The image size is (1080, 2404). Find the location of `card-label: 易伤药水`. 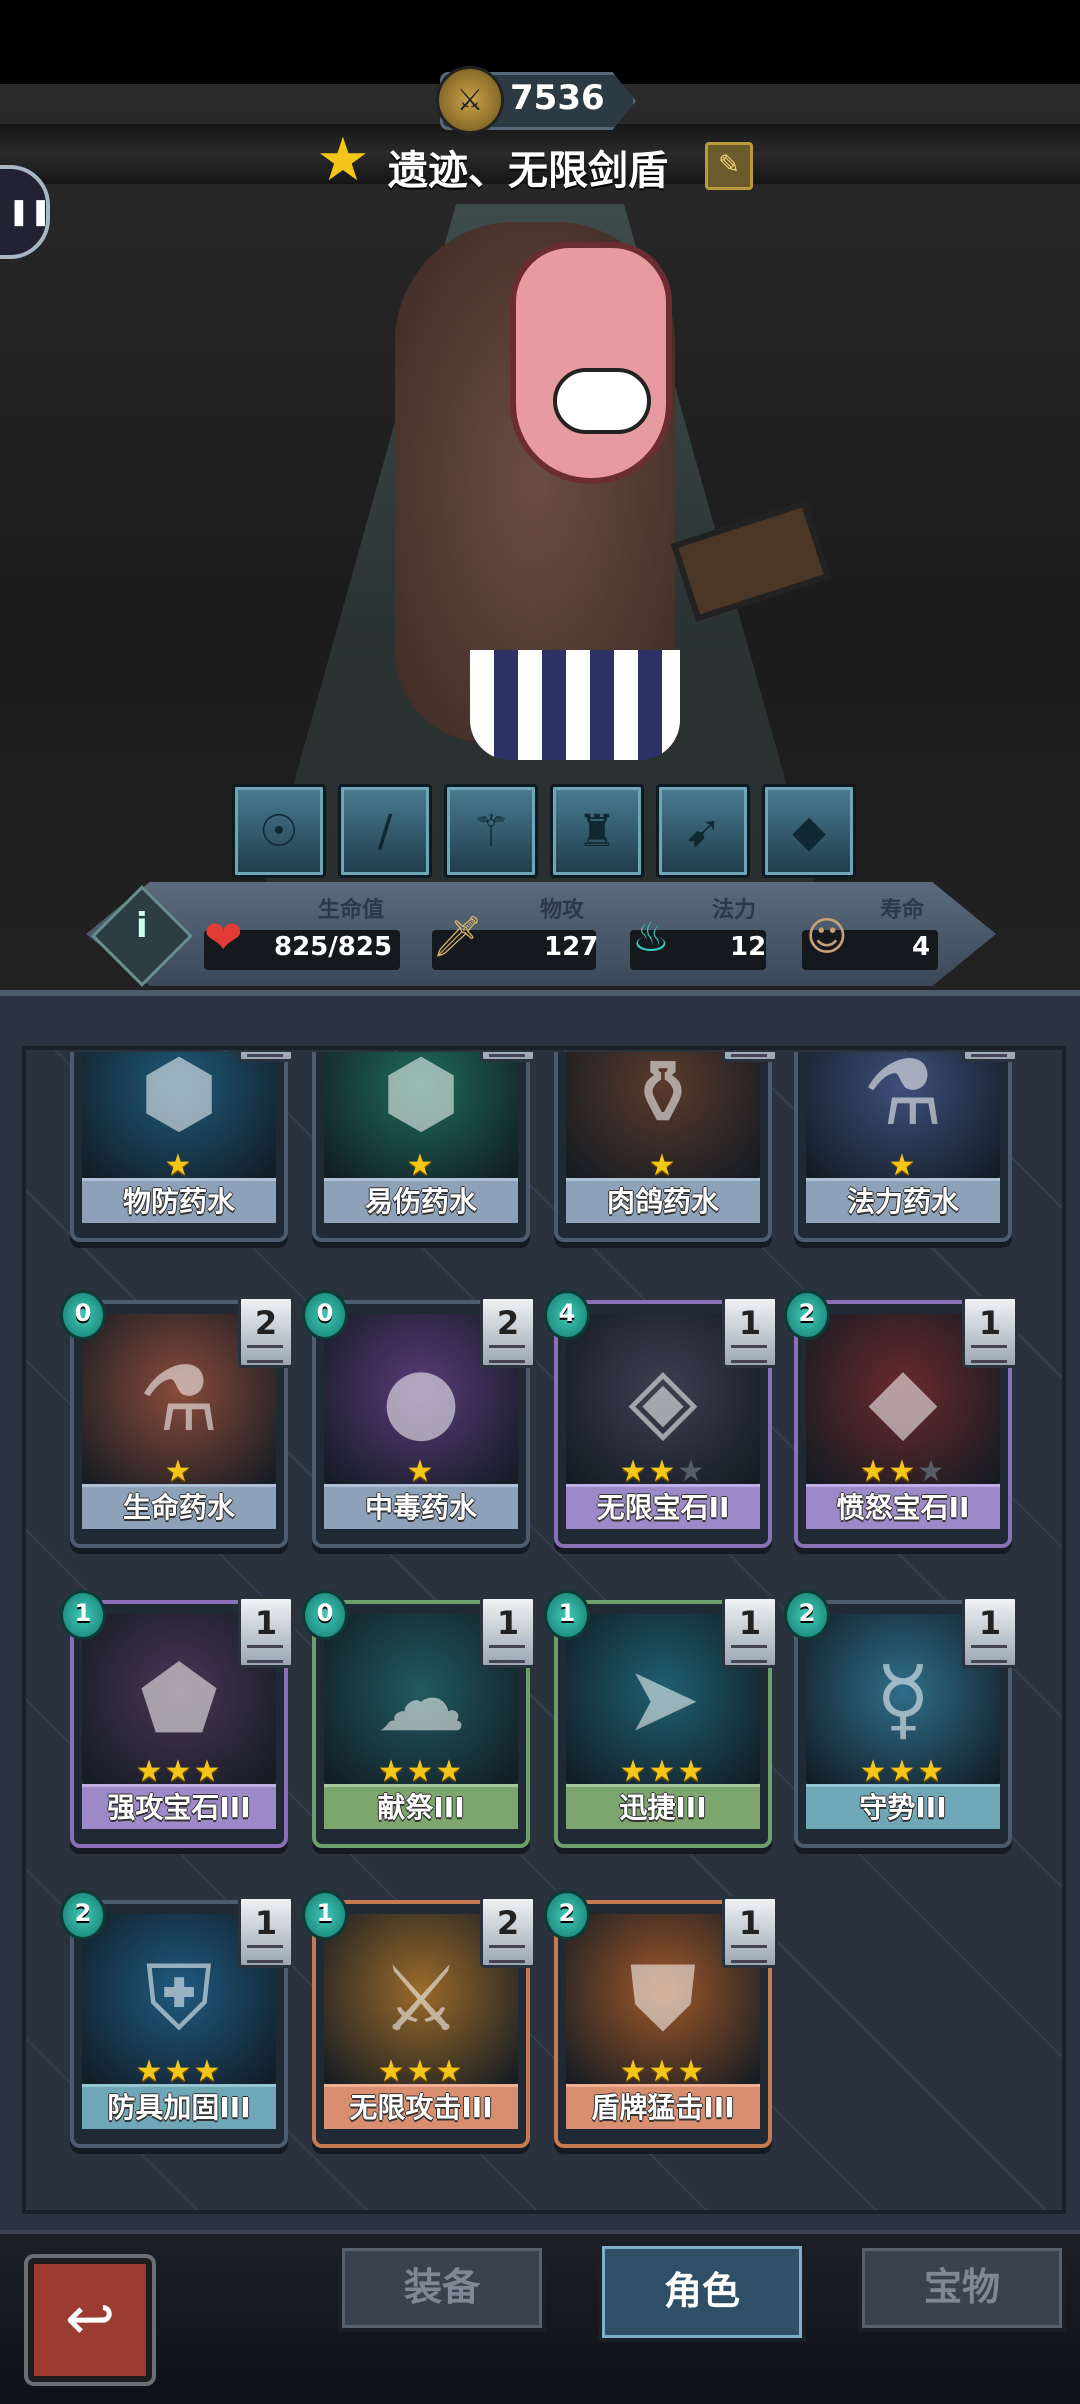

card-label: 易伤药水 is located at coordinates (421, 1200).